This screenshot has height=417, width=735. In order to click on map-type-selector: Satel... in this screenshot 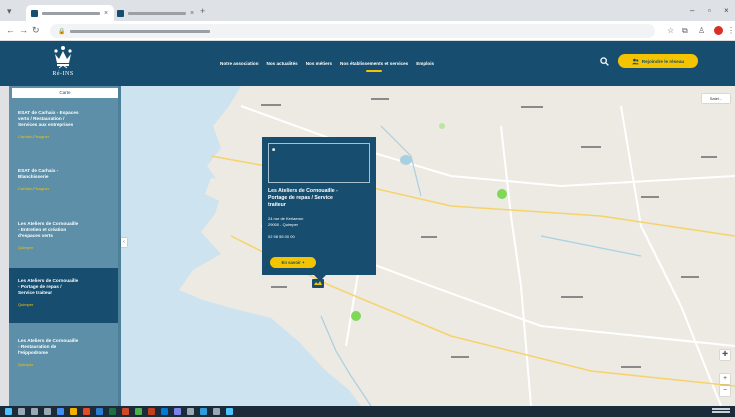, I will do `click(716, 98)`.